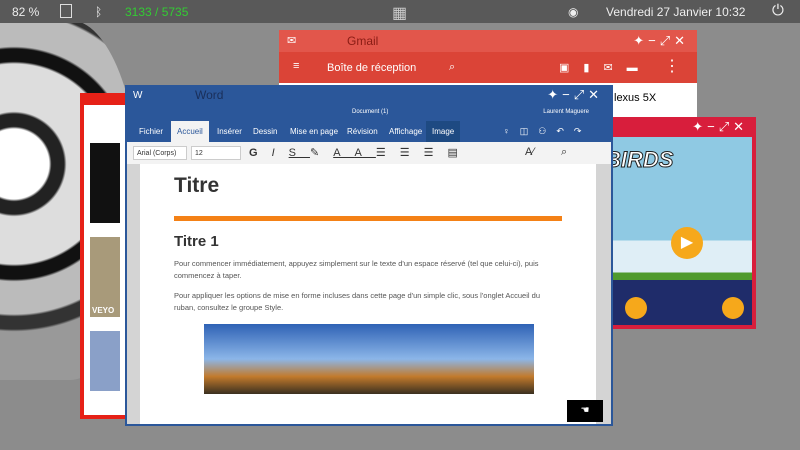  Describe the element at coordinates (547, 131) in the screenshot. I see `ribbon-icons: ♀◫⚇↶↷` at that location.